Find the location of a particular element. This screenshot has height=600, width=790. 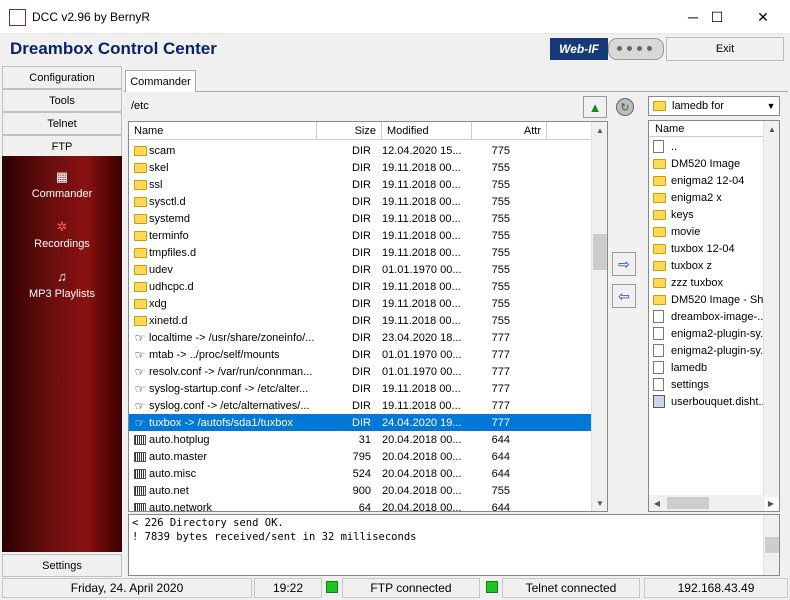

local-hscrollbar: ◀ ▶ is located at coordinates (711, 503).